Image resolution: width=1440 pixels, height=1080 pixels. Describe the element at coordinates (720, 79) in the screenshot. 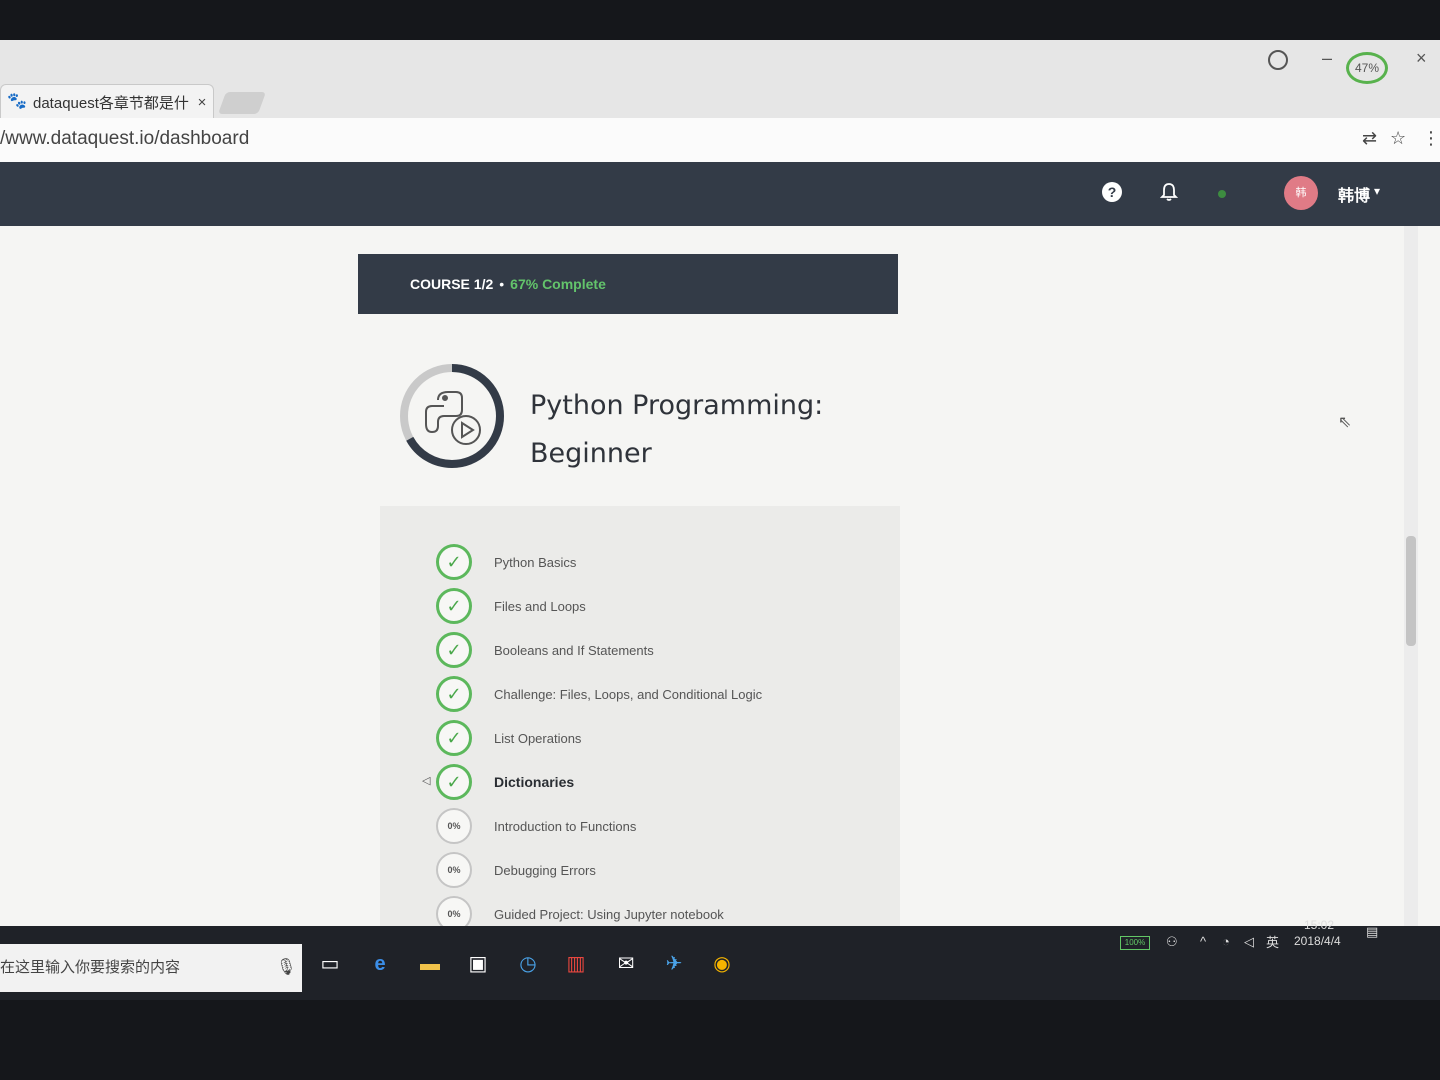

I see `browser-tabstrip: 🐾 dataquest各章节都是什 × – 47% ×` at that location.